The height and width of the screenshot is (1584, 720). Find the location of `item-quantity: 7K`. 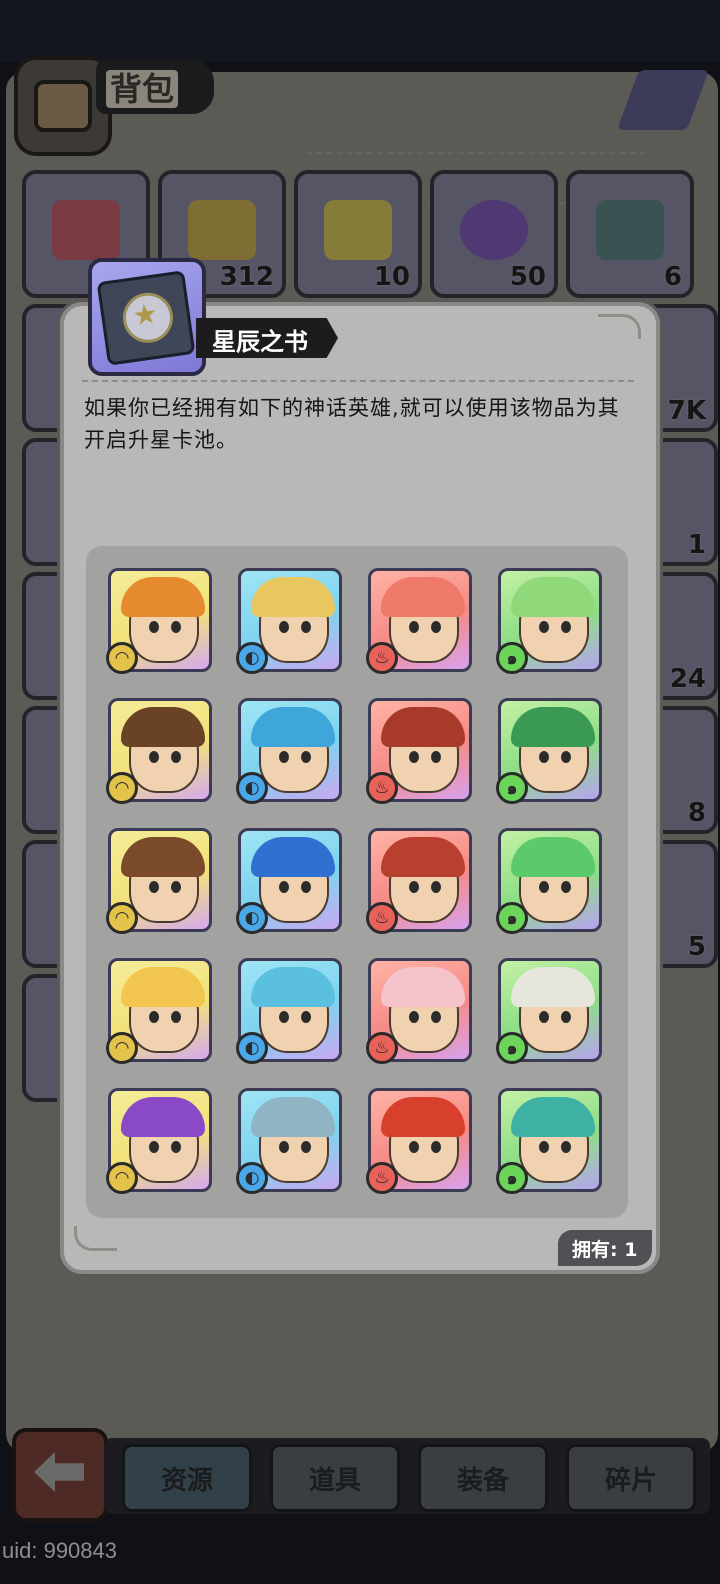

item-quantity: 7K is located at coordinates (686, 411).